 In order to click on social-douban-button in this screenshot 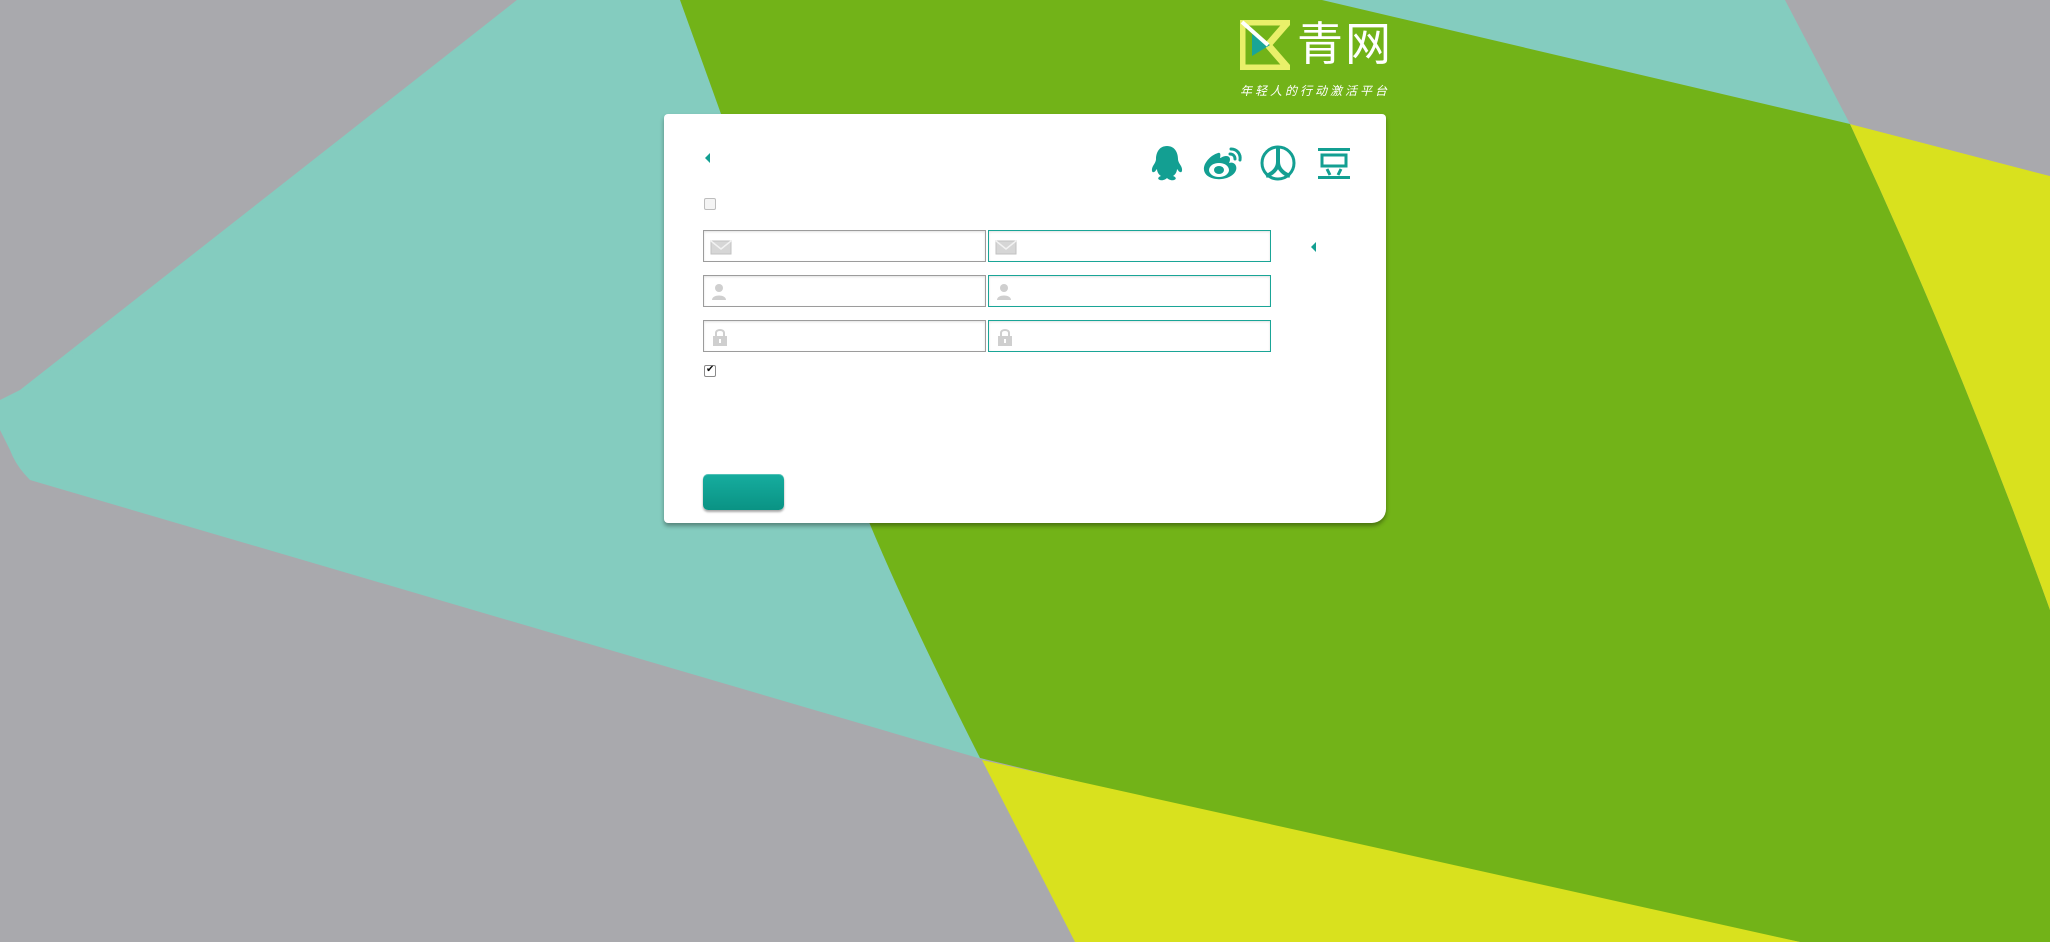, I will do `click(1334, 163)`.